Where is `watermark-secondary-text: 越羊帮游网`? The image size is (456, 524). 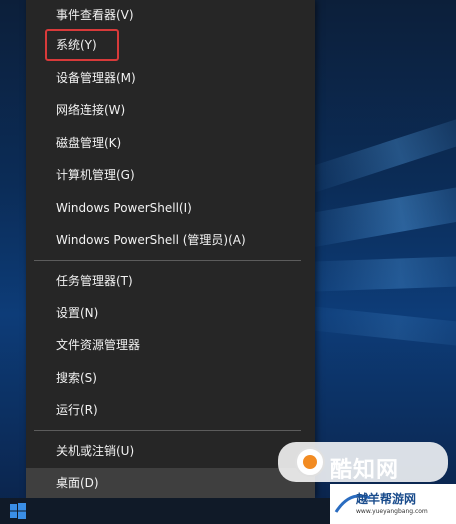
watermark-secondary-text: 越羊帮游网 is located at coordinates (386, 499).